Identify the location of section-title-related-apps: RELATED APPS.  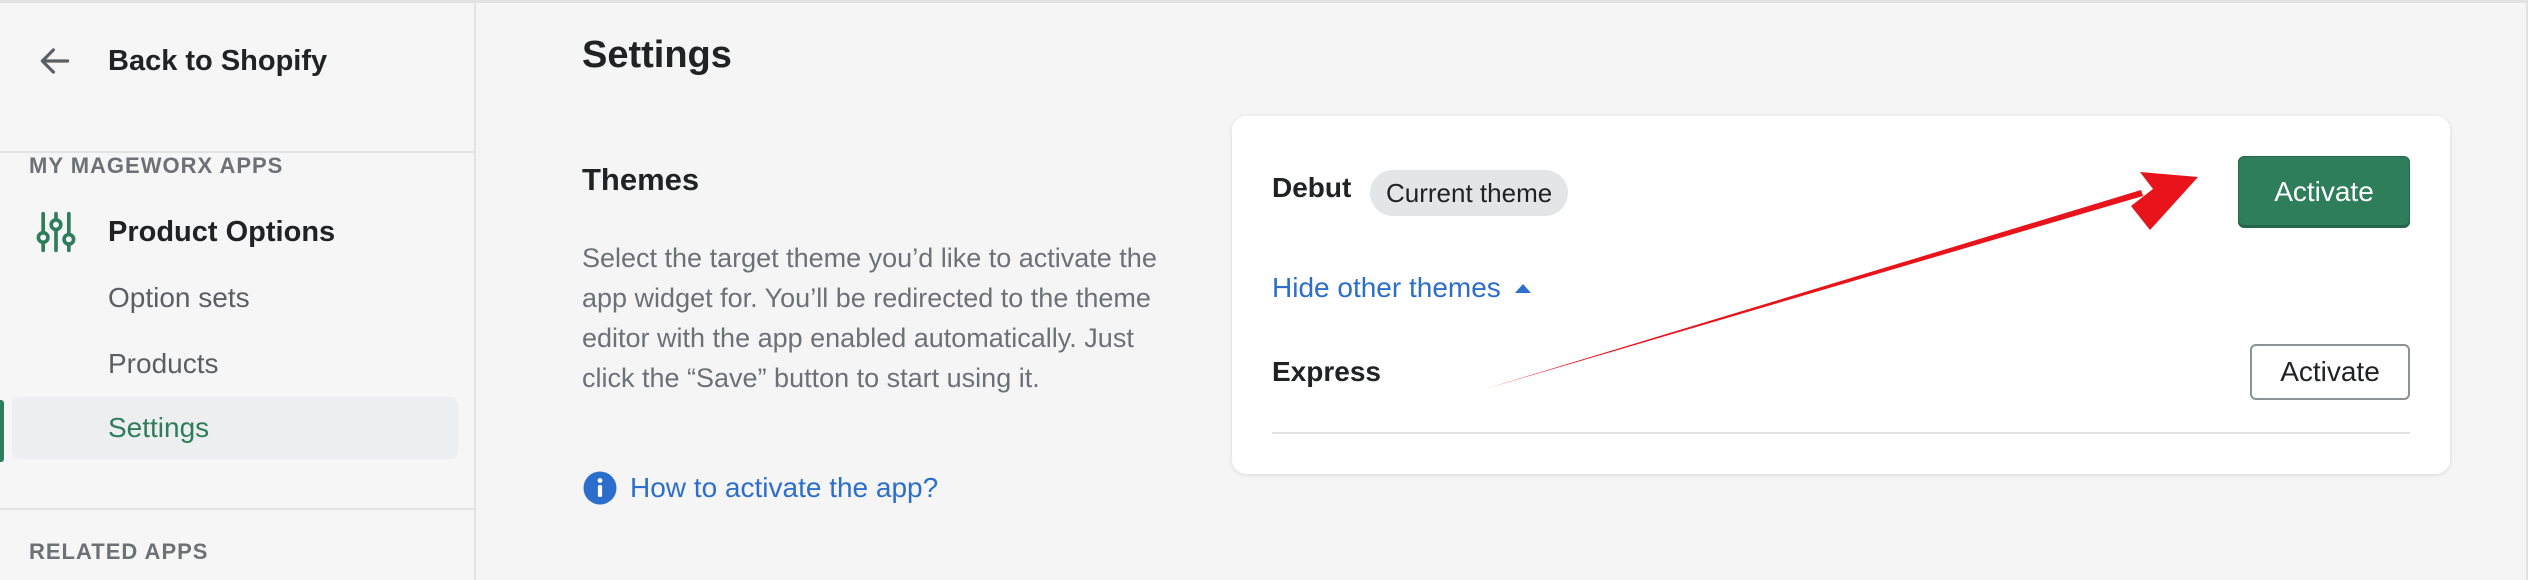
(119, 551).